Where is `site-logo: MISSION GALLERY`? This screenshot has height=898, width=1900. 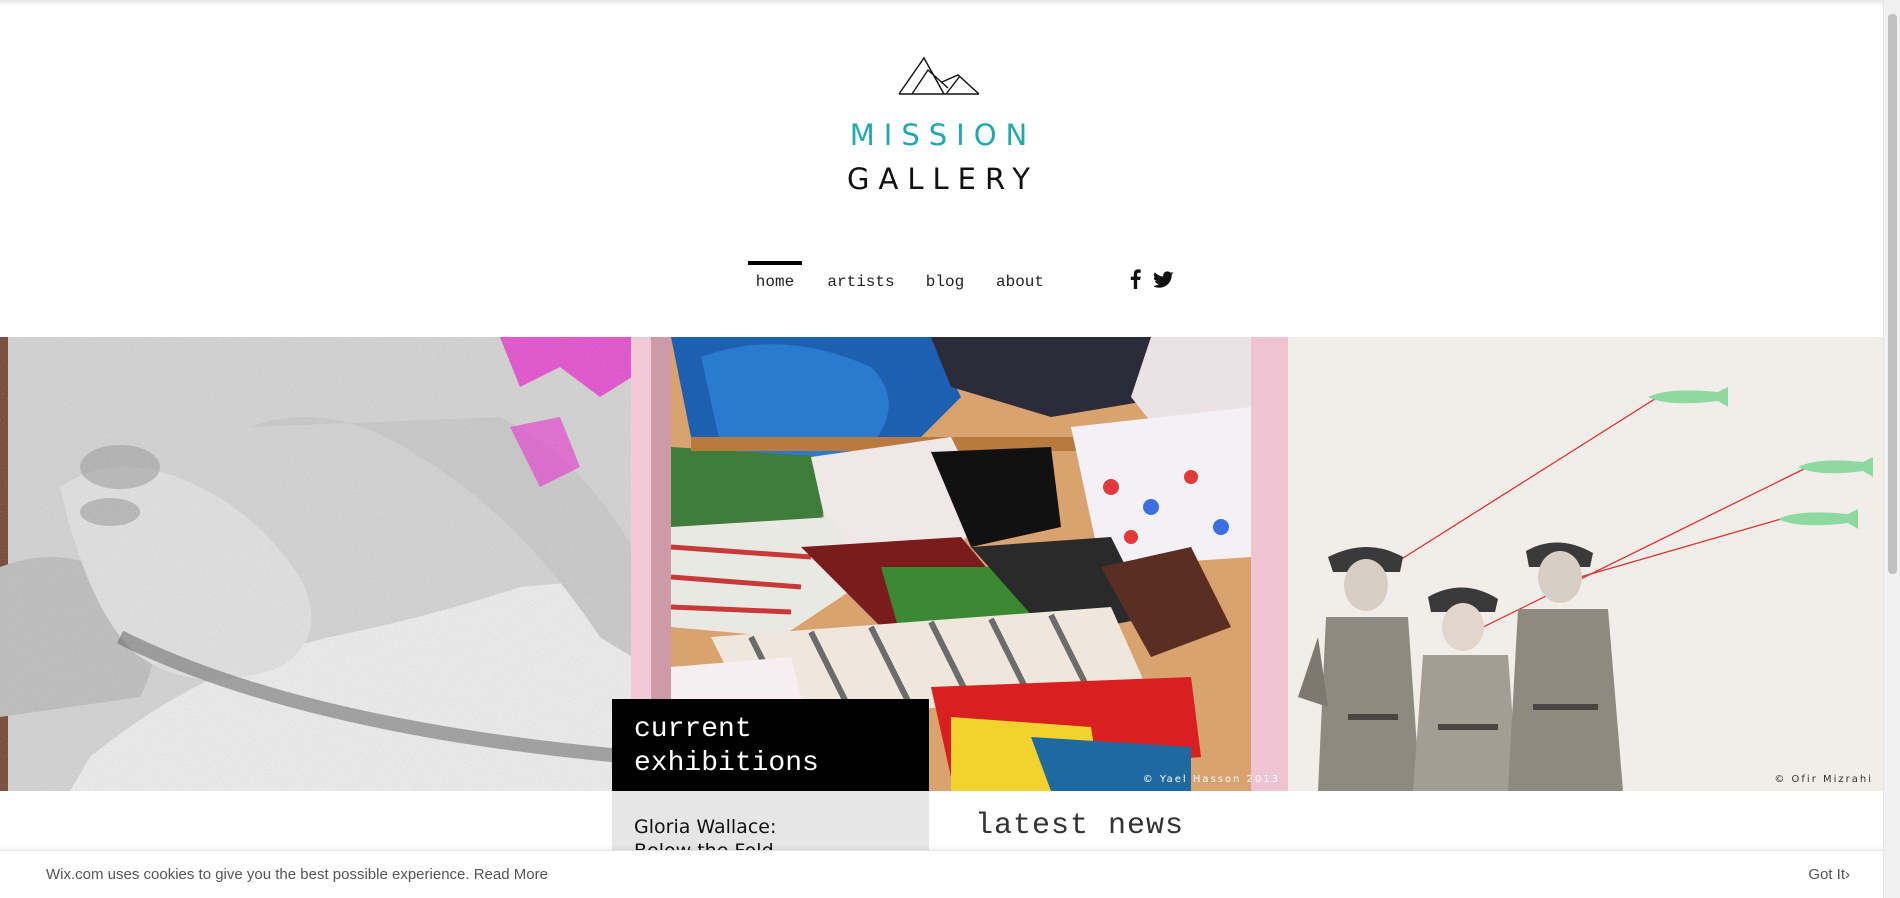 site-logo: MISSION GALLERY is located at coordinates (943, 127).